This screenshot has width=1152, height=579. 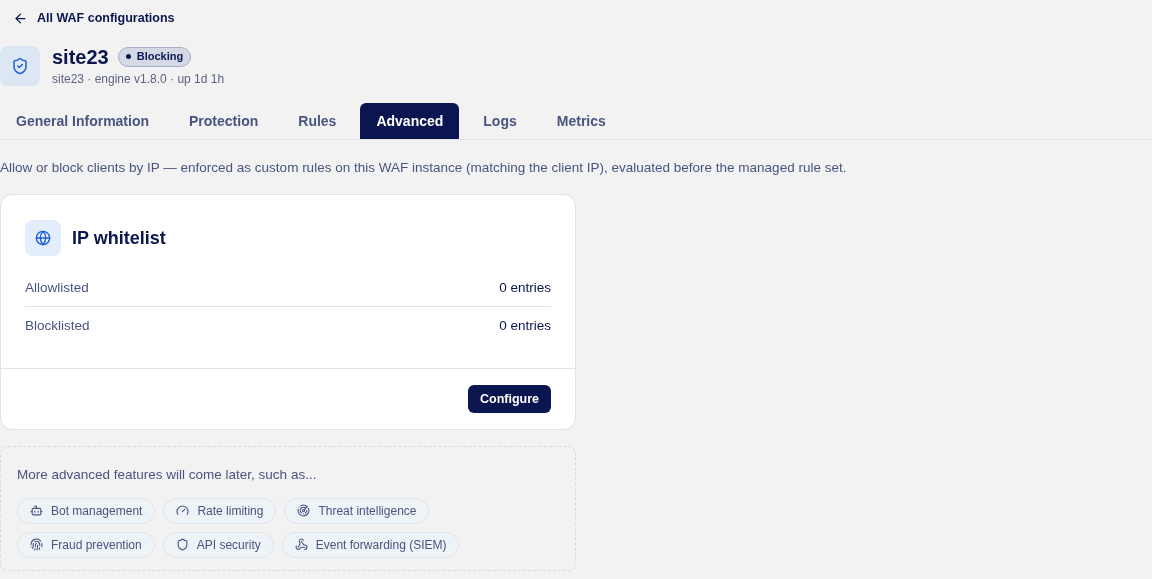 I want to click on robot-icon, so click(x=36, y=510).